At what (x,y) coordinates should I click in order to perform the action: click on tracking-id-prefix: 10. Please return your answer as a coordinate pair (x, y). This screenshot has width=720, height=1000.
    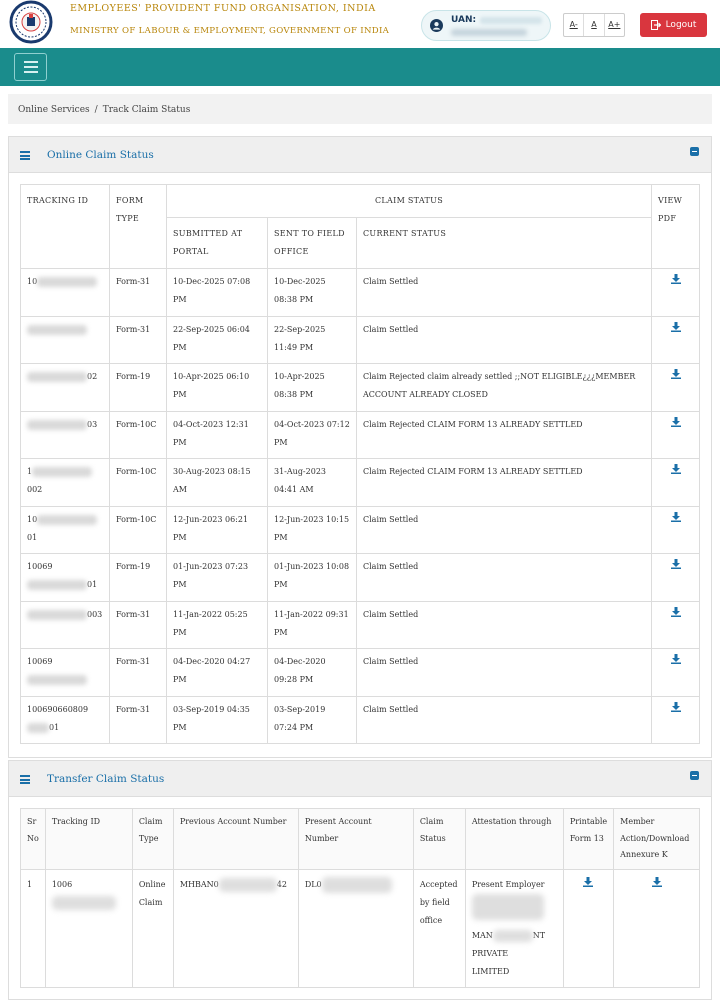
    Looking at the image, I should click on (32, 281).